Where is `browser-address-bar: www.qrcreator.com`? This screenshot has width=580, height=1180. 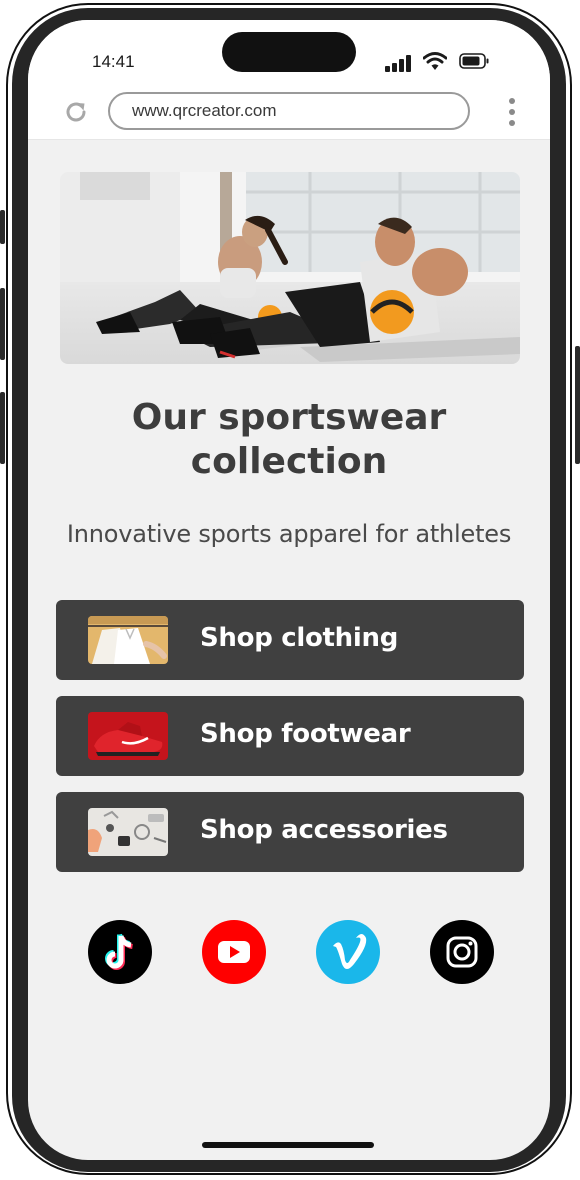 browser-address-bar: www.qrcreator.com is located at coordinates (289, 112).